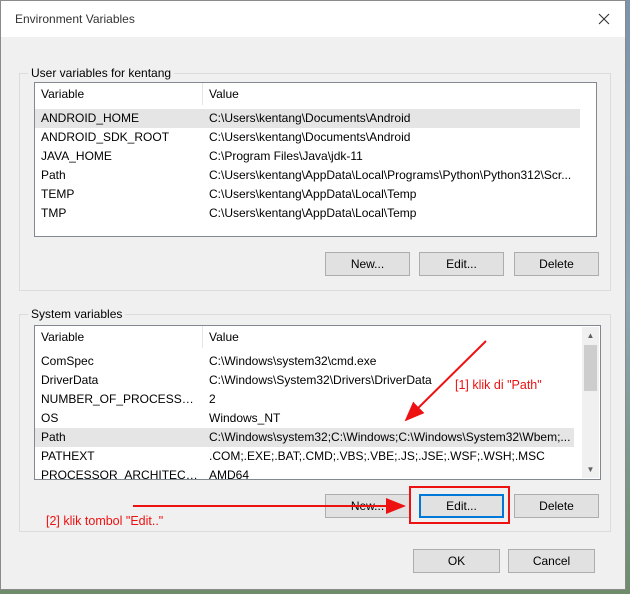 The width and height of the screenshot is (630, 594). I want to click on annotation-step1: [1] klik di "Path", so click(498, 385).